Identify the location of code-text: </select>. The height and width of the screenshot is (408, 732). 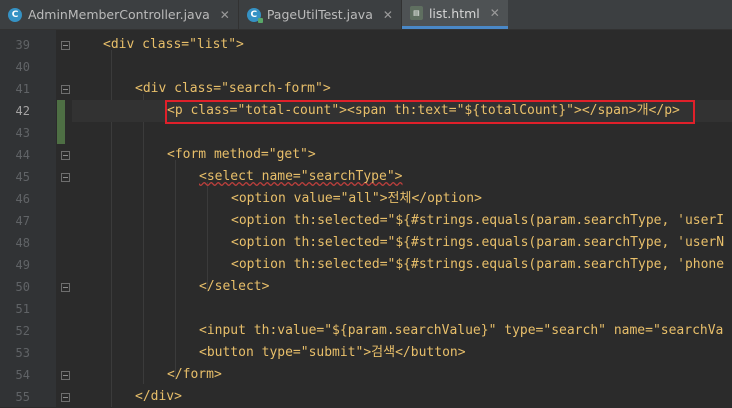
(234, 286).